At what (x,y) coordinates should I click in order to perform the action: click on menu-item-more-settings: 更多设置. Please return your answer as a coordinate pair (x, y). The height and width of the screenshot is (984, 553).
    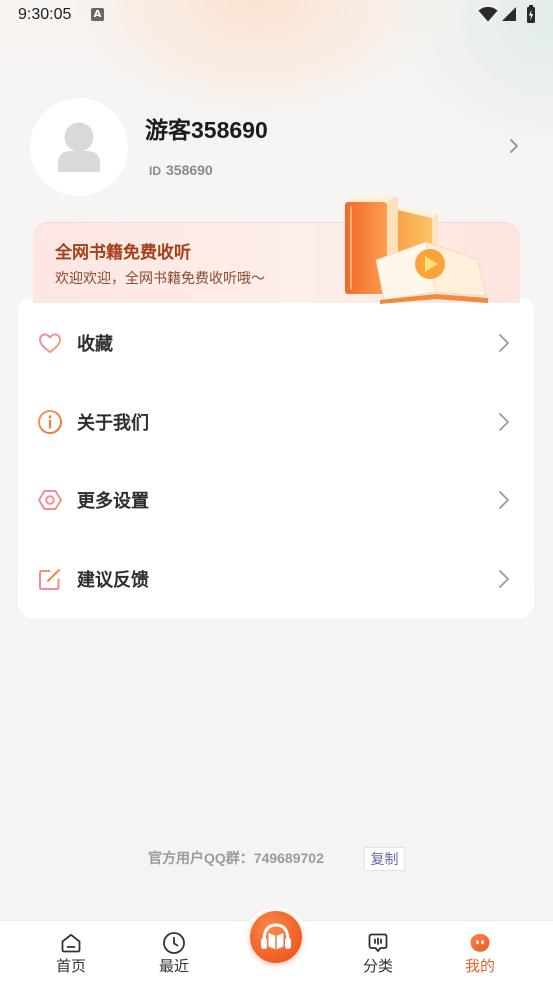
    Looking at the image, I should click on (276, 500).